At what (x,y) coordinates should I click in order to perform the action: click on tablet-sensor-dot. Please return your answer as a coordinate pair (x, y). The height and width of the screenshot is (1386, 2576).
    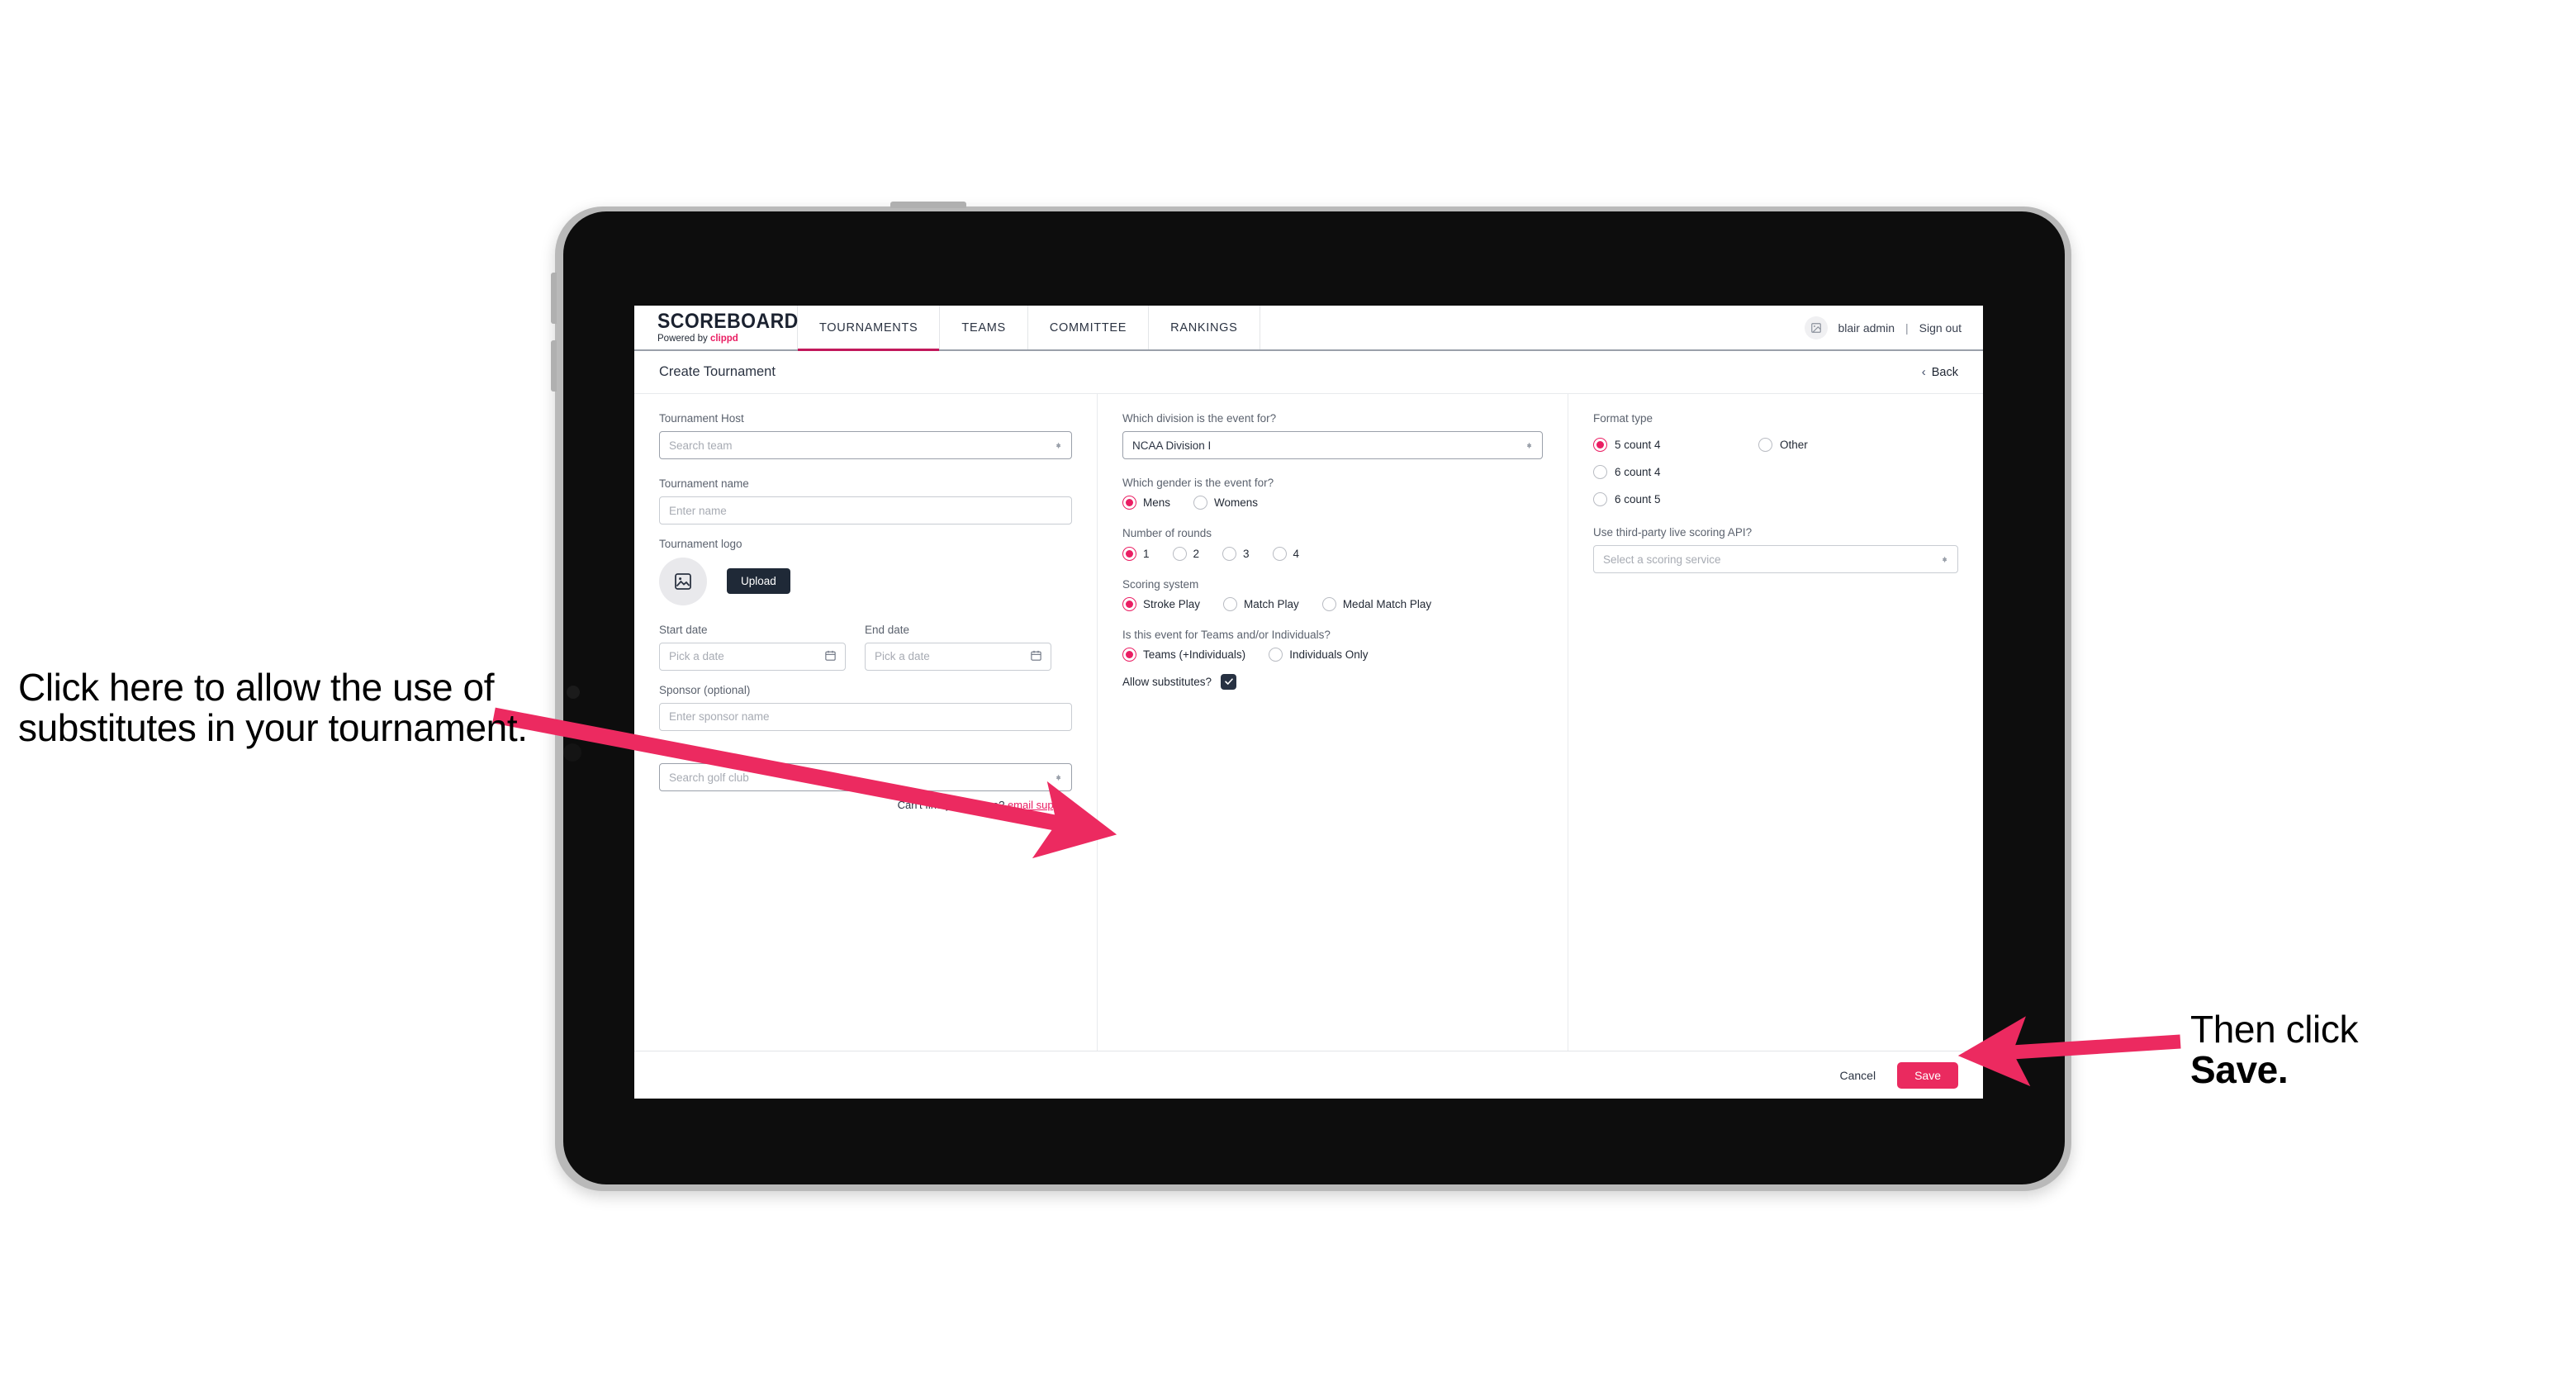
    Looking at the image, I should click on (572, 752).